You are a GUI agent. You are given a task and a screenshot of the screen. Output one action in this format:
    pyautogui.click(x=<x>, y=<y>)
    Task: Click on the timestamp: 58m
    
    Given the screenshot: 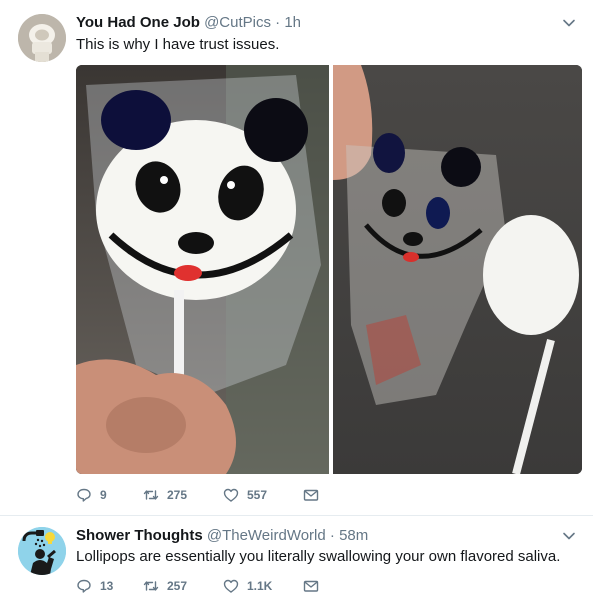 What is the action you would take?
    pyautogui.click(x=353, y=535)
    